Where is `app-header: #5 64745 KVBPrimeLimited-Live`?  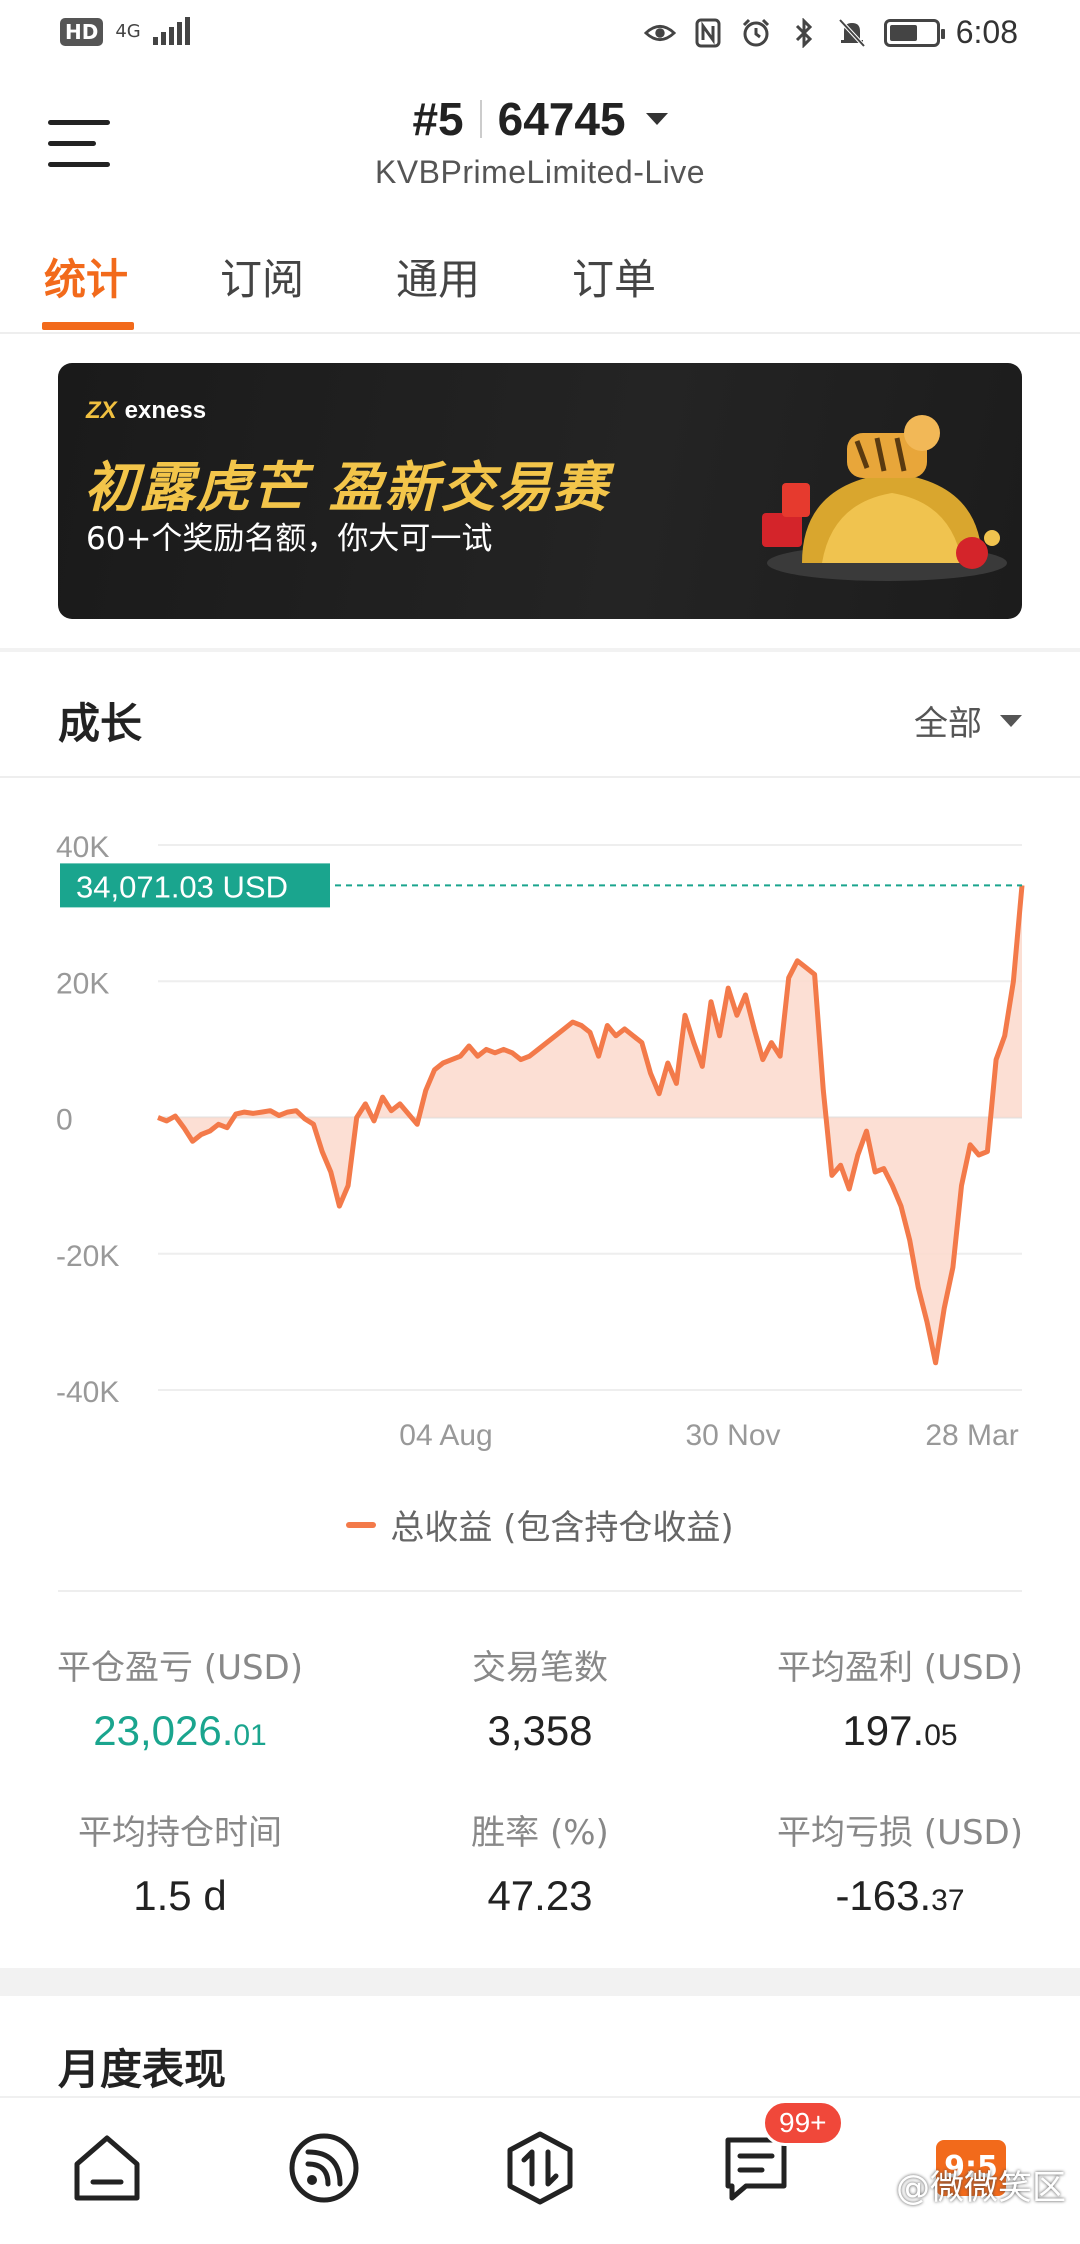
app-header: #5 64745 KVBPrimeLimited-Live is located at coordinates (540, 142).